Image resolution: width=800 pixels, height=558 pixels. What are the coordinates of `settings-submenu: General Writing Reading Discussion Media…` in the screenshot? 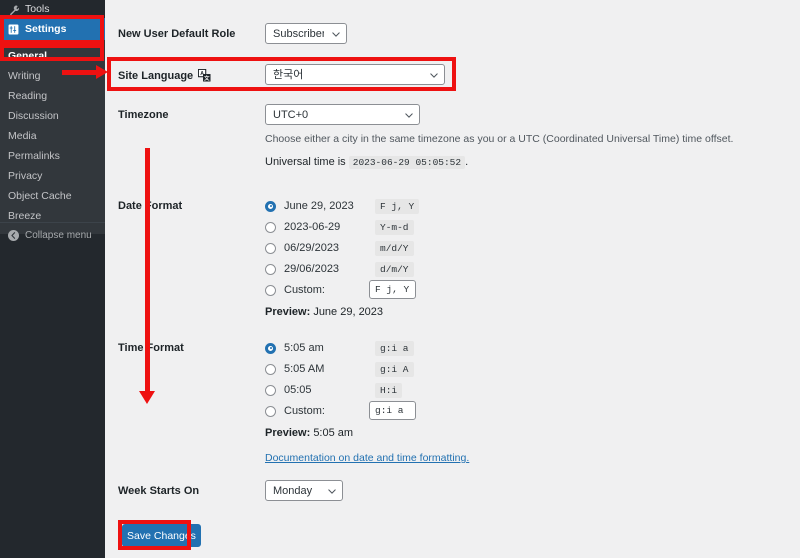 It's located at (52, 137).